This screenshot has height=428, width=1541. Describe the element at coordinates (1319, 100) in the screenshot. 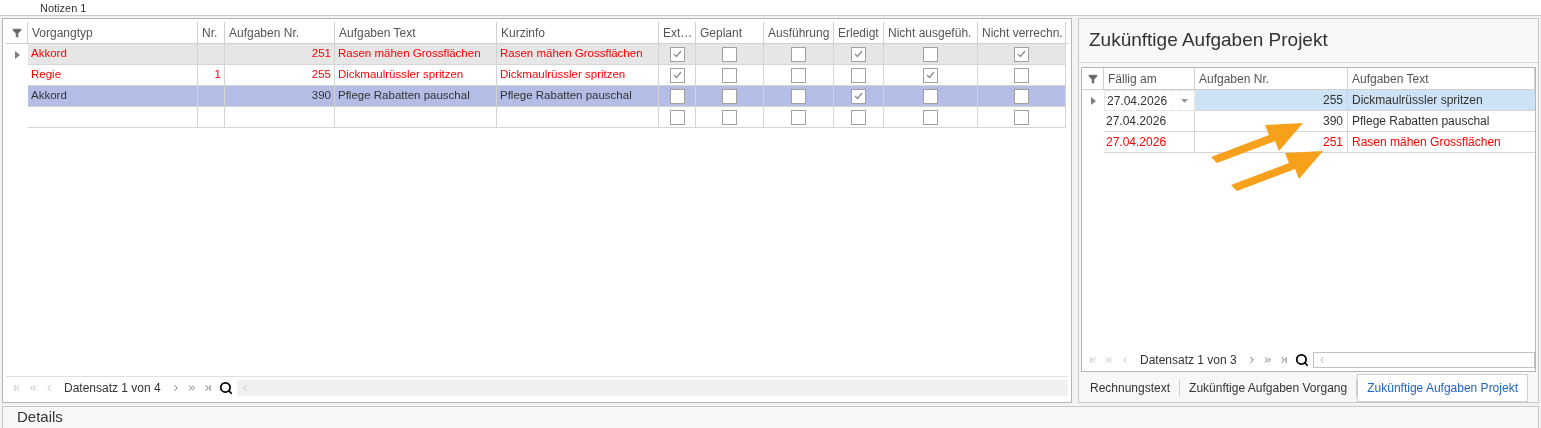

I see `table-row: 27.04.2026 255 Dickmaulrüssler spritzen` at that location.